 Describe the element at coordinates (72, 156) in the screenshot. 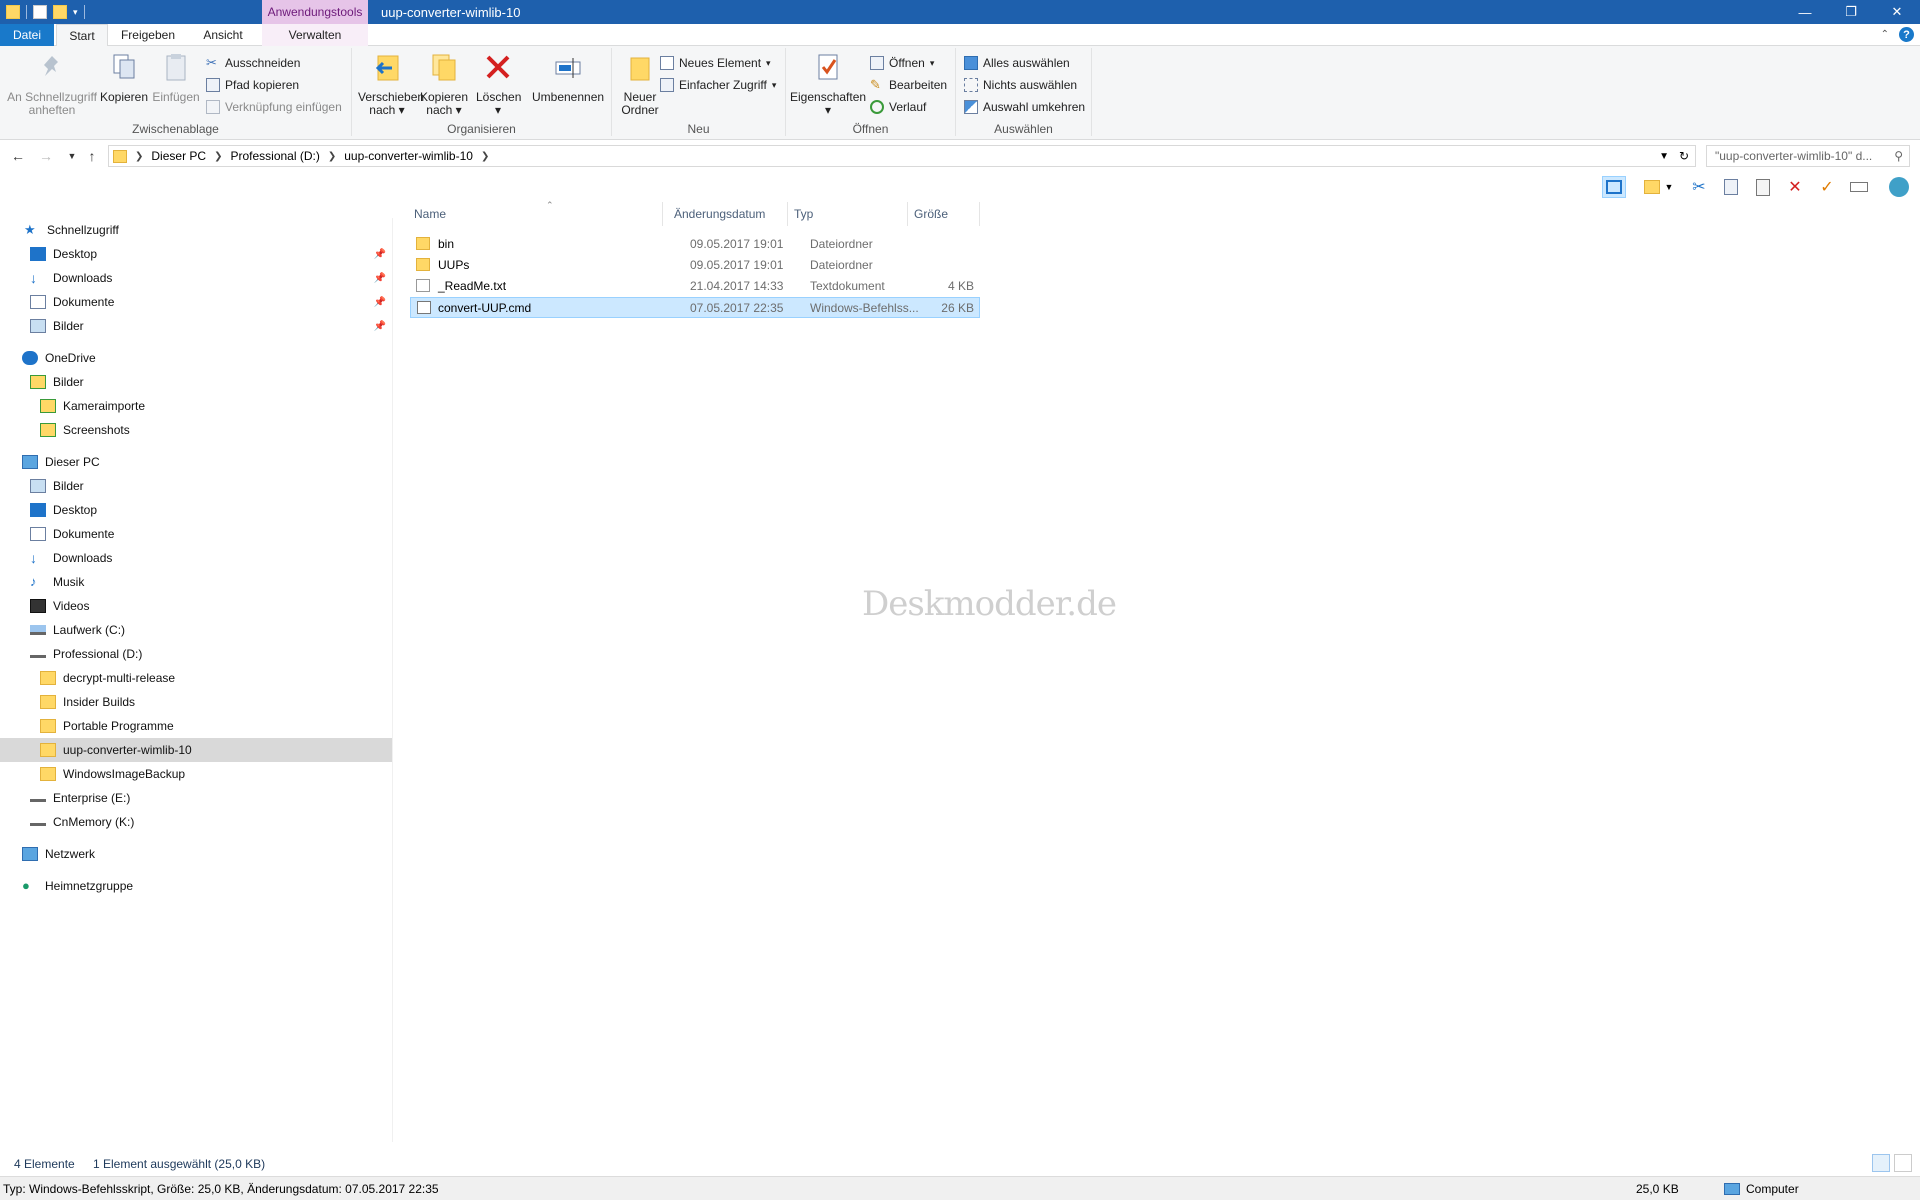

I see `recent-dropdown-icon: ▼` at that location.